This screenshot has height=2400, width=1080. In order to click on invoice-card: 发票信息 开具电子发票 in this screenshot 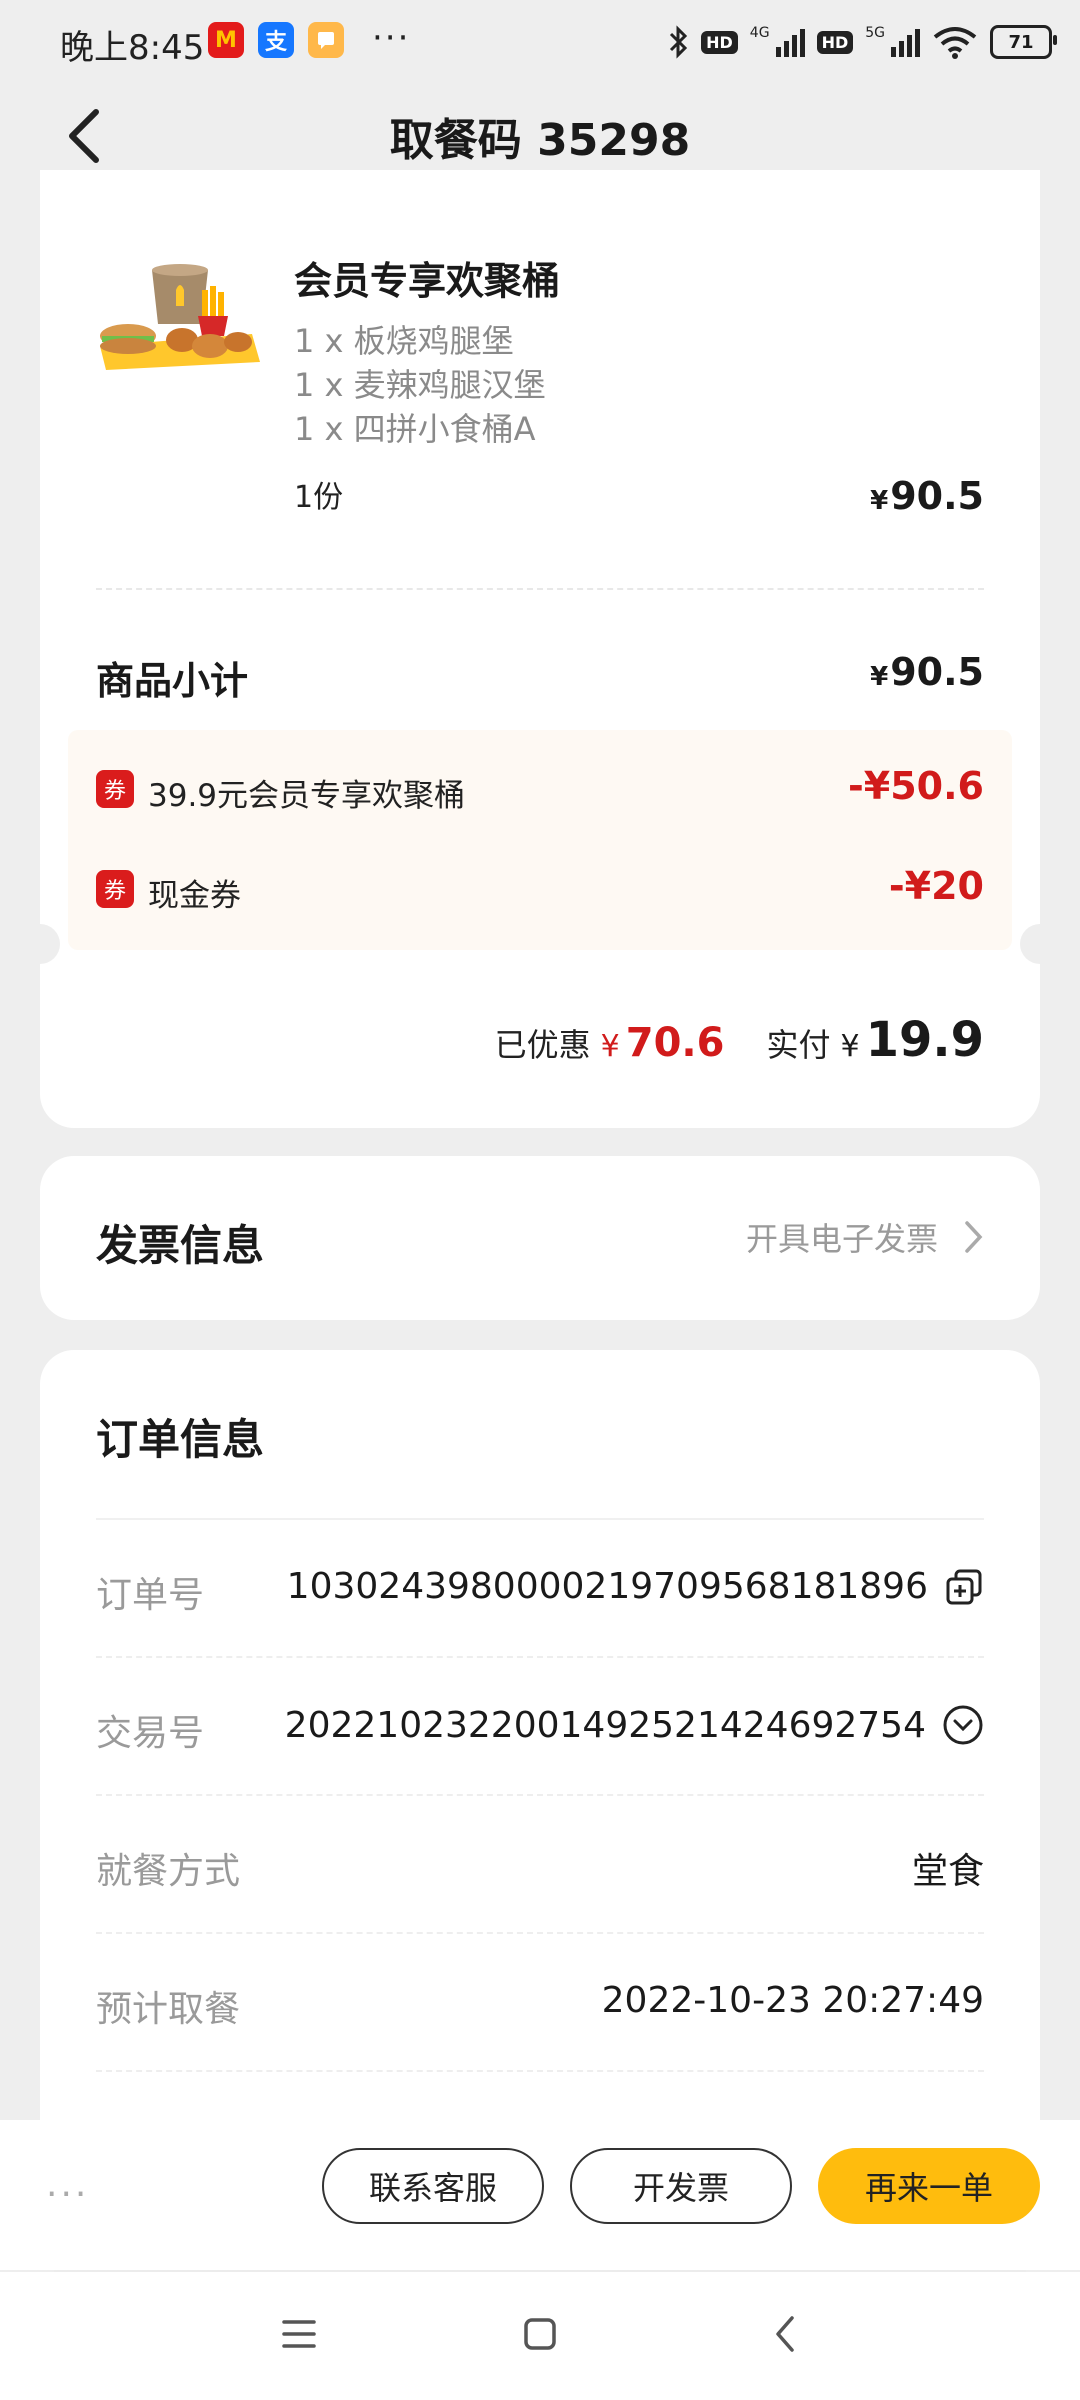, I will do `click(540, 1238)`.